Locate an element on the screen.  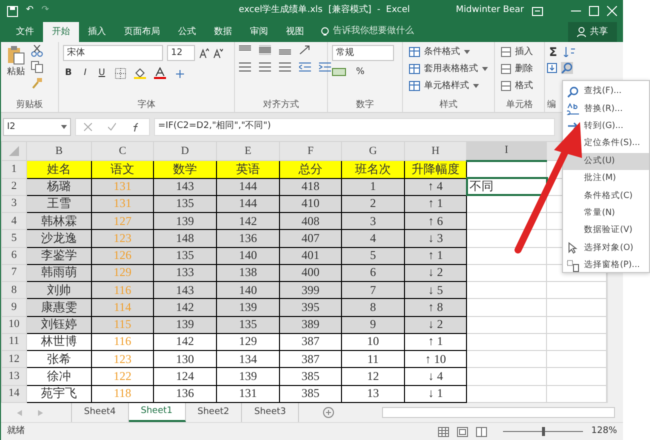
table-cell: 389 is located at coordinates (311, 325).